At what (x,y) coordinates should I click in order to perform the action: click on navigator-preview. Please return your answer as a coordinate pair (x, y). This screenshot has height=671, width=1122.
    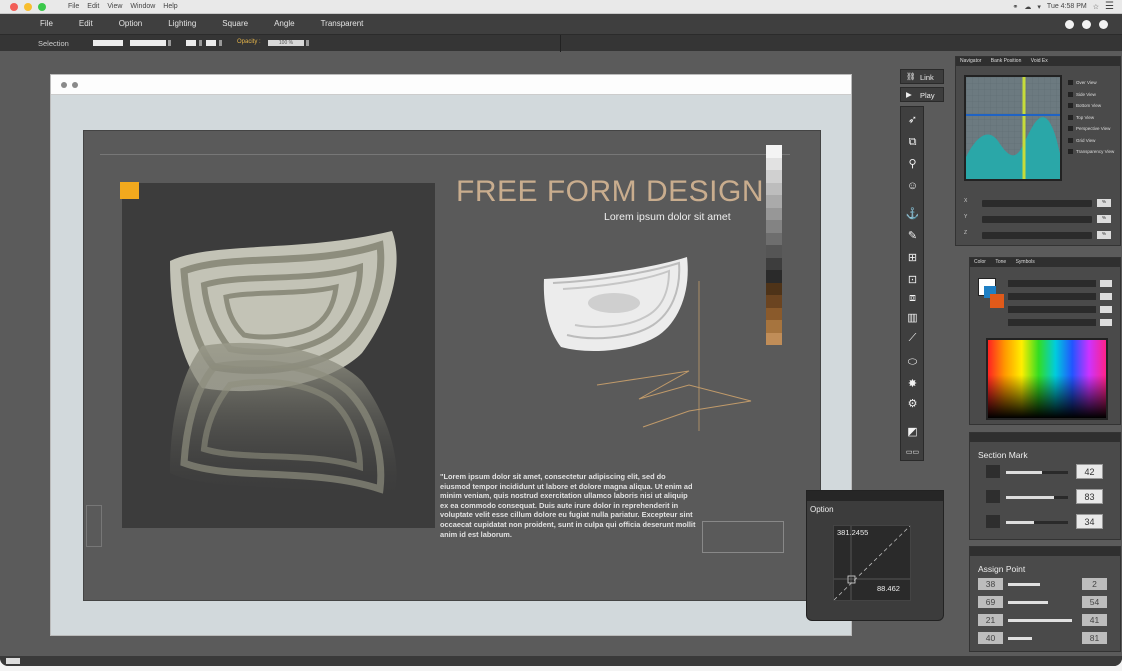
    Looking at the image, I should click on (1013, 128).